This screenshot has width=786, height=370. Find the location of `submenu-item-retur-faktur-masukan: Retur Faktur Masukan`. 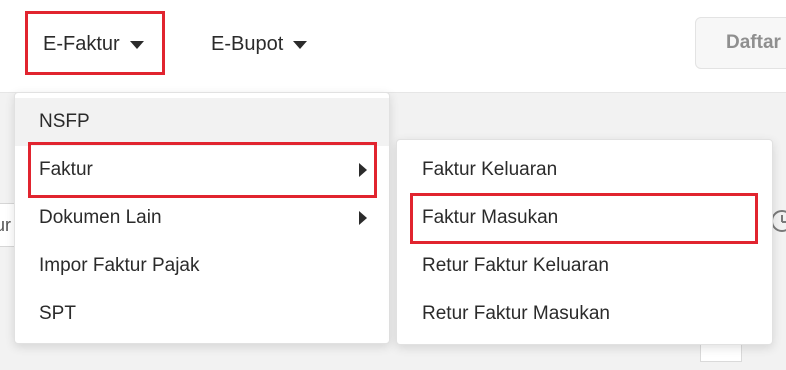

submenu-item-retur-faktur-masukan: Retur Faktur Masukan is located at coordinates (584, 314).